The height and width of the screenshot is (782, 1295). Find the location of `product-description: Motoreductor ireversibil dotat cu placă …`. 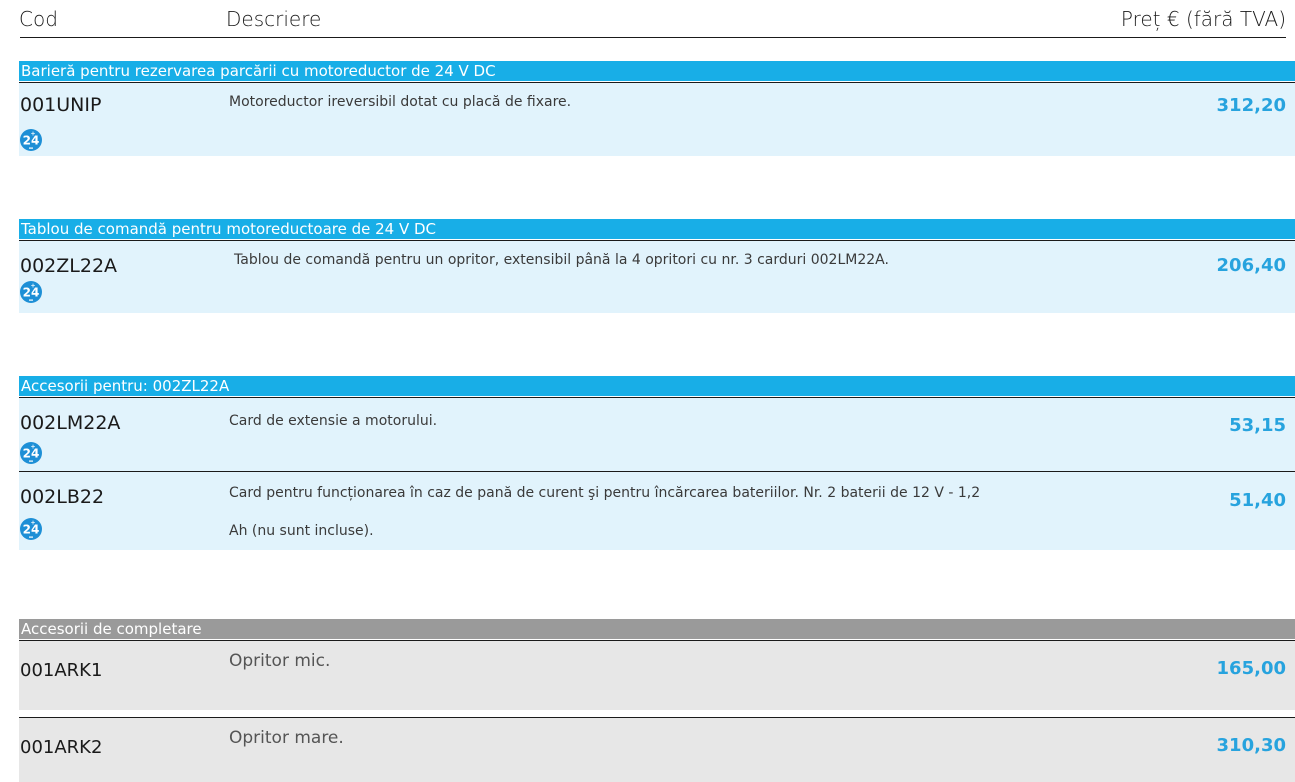

product-description: Motoreductor ireversibil dotat cu placă … is located at coordinates (400, 102).